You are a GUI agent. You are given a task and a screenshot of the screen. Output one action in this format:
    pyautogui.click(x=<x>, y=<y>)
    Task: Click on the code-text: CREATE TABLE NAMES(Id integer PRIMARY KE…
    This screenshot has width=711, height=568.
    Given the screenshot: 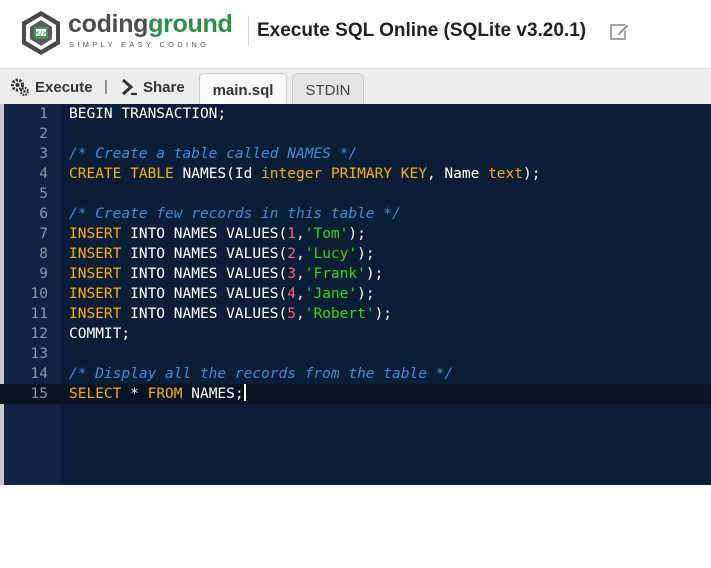 What is the action you would take?
    pyautogui.click(x=304, y=174)
    